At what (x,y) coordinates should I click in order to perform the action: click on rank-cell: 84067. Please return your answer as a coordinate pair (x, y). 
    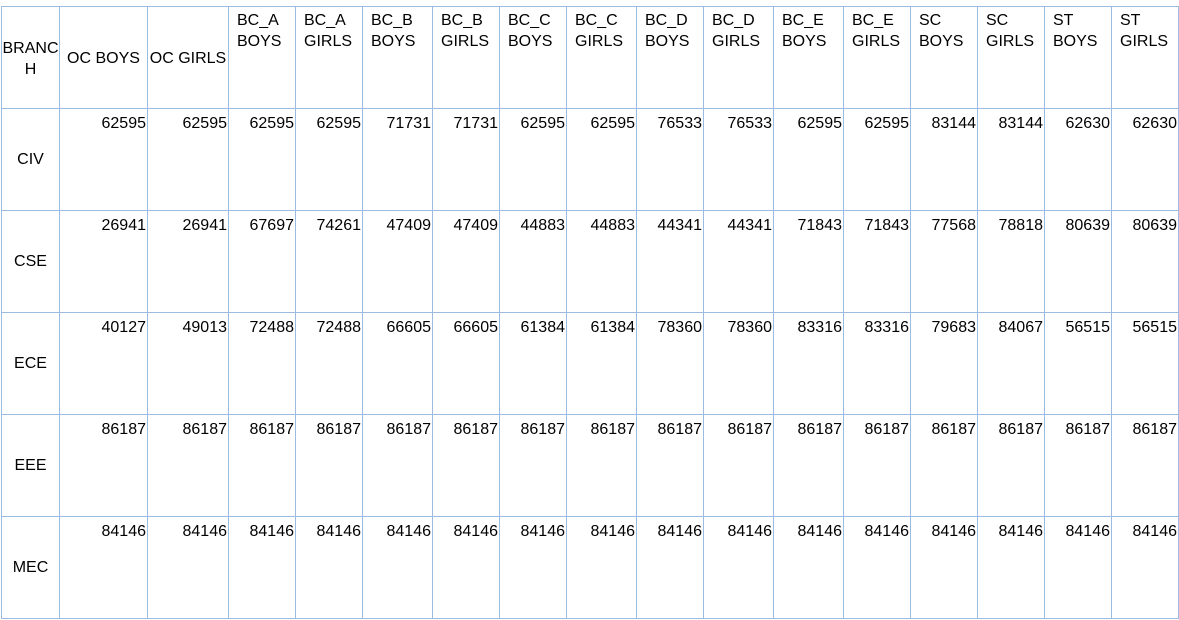
    Looking at the image, I should click on (1011, 363).